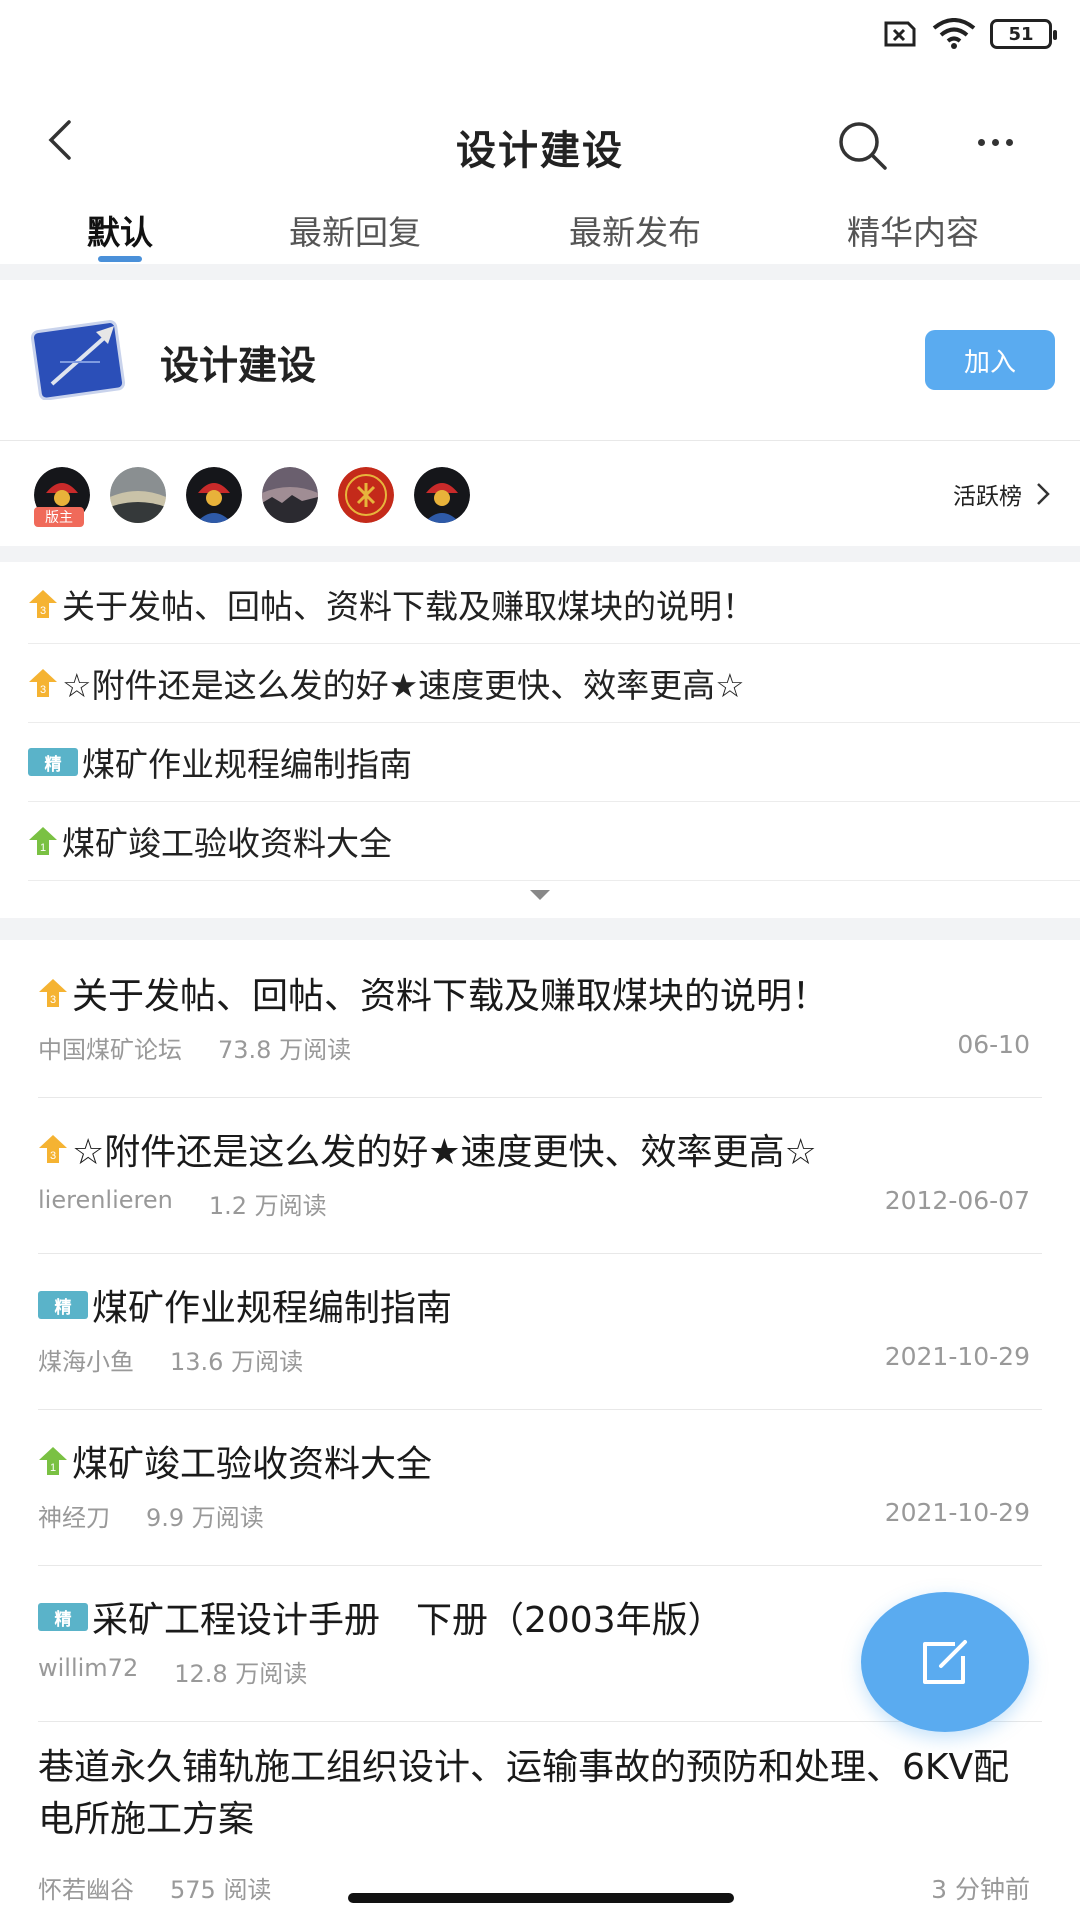 This screenshot has height=1920, width=1080. Describe the element at coordinates (285, 1050) in the screenshot. I see `post-reads: 73.8 万阅读` at that location.